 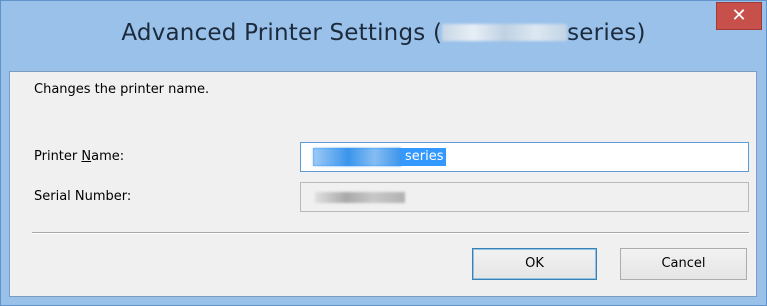 What do you see at coordinates (86, 156) in the screenshot?
I see `printer-name-label-mnemonic: N` at bounding box center [86, 156].